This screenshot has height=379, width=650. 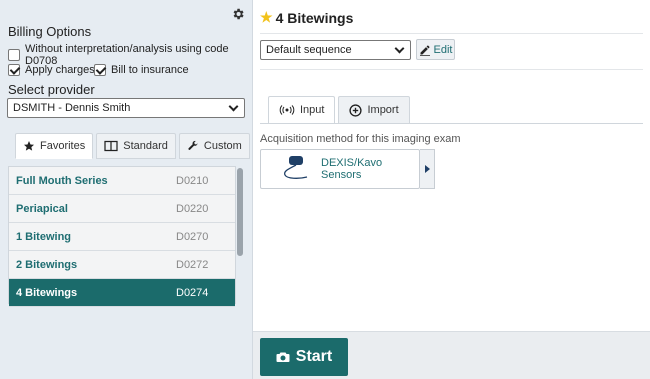 I want to click on tab-import-label: Import, so click(x=383, y=110).